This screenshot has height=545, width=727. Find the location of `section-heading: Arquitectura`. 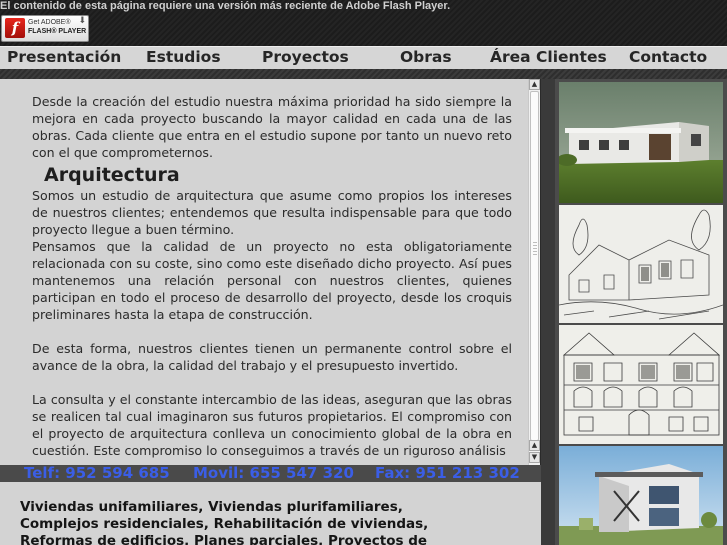

section-heading: Arquitectura is located at coordinates (112, 175).